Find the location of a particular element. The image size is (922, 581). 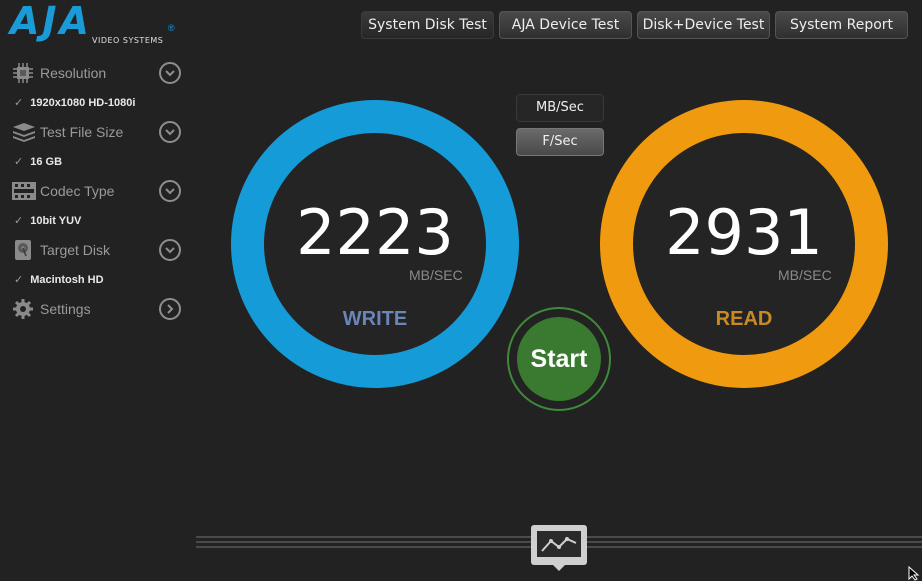

read-speed-value: 2931 is located at coordinates (744, 232).